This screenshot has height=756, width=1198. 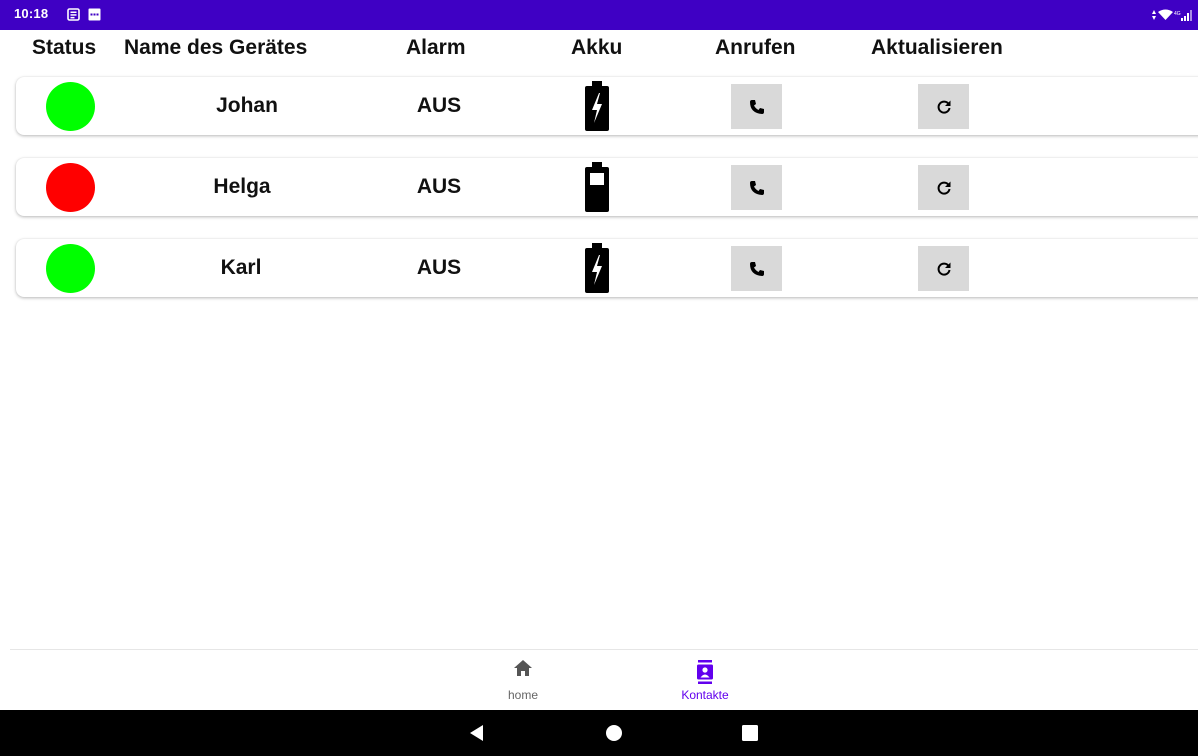 What do you see at coordinates (523, 680) in the screenshot?
I see `nav-item-home: home` at bounding box center [523, 680].